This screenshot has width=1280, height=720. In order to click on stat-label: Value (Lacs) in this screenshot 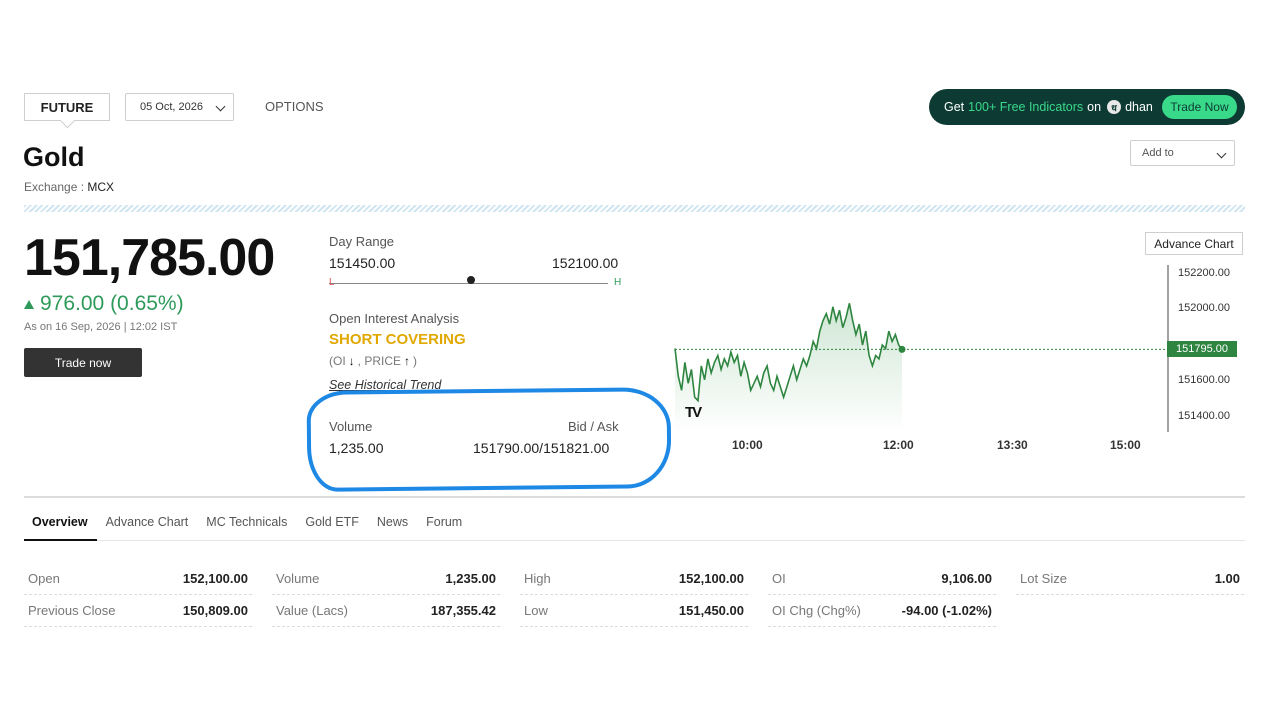, I will do `click(312, 610)`.